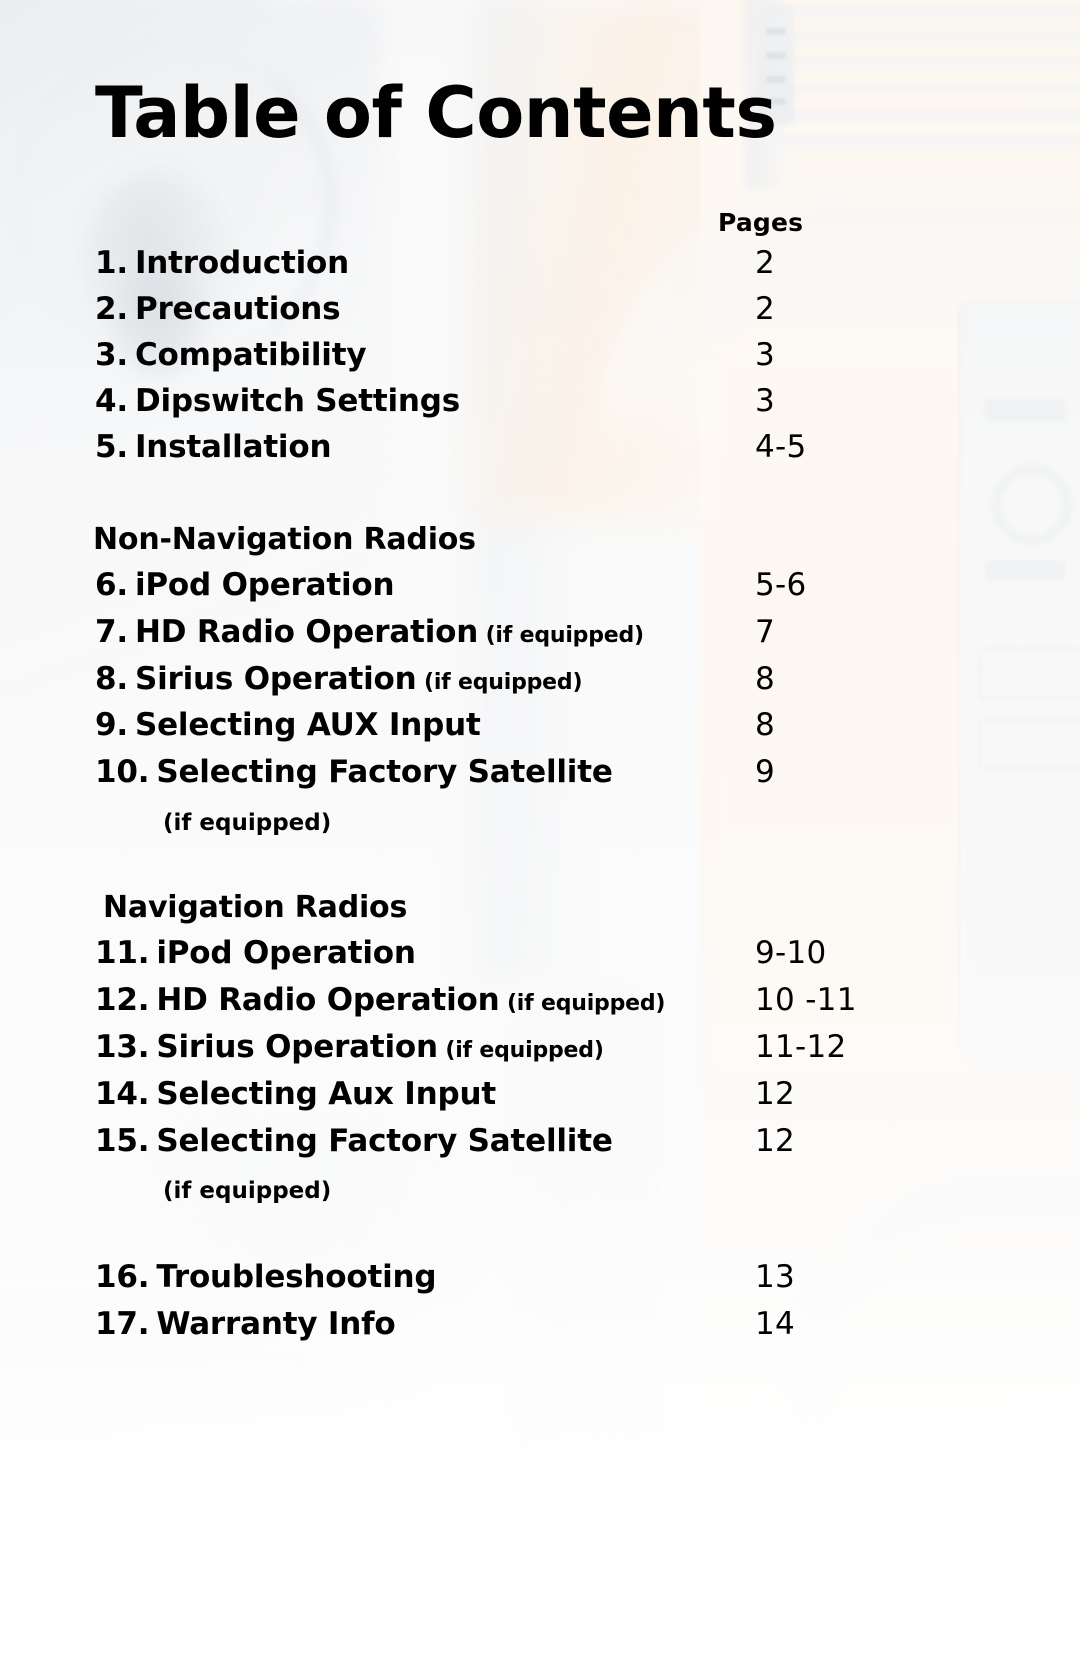 The image size is (1080, 1669). What do you see at coordinates (801, 1047) in the screenshot?
I see `toc-entry-page-number: 11-12` at bounding box center [801, 1047].